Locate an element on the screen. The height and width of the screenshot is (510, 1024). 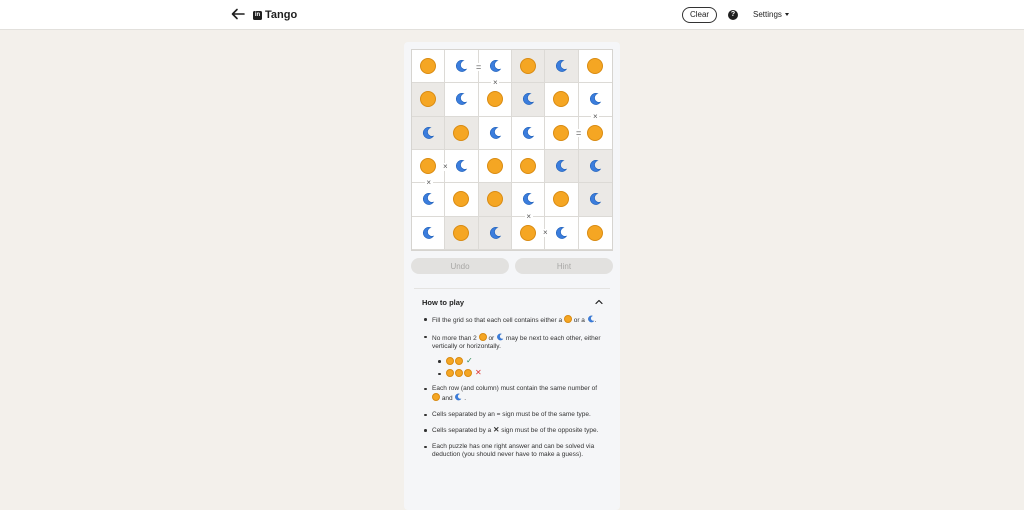
how-to-play-title: How to play is located at coordinates (443, 302).